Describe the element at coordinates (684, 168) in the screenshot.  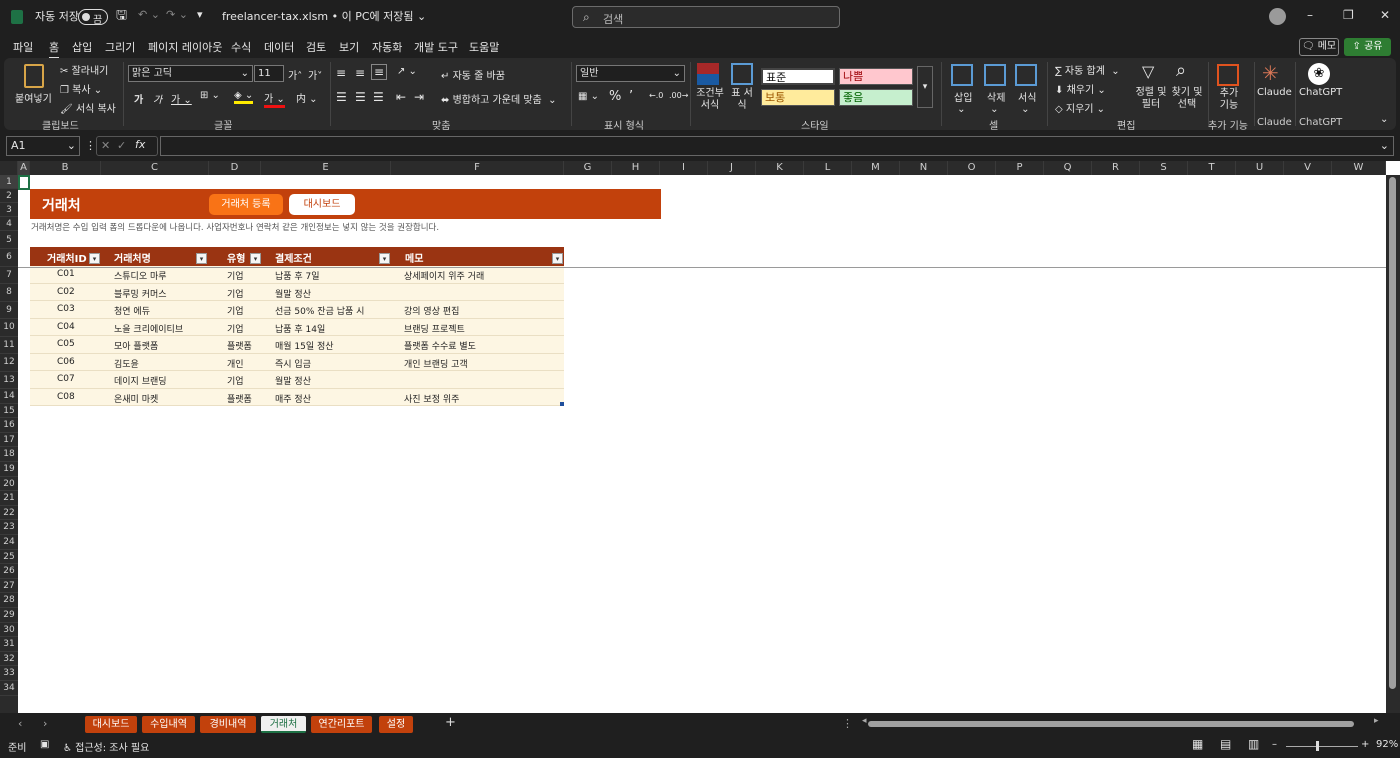
I see `col-header: I` at that location.